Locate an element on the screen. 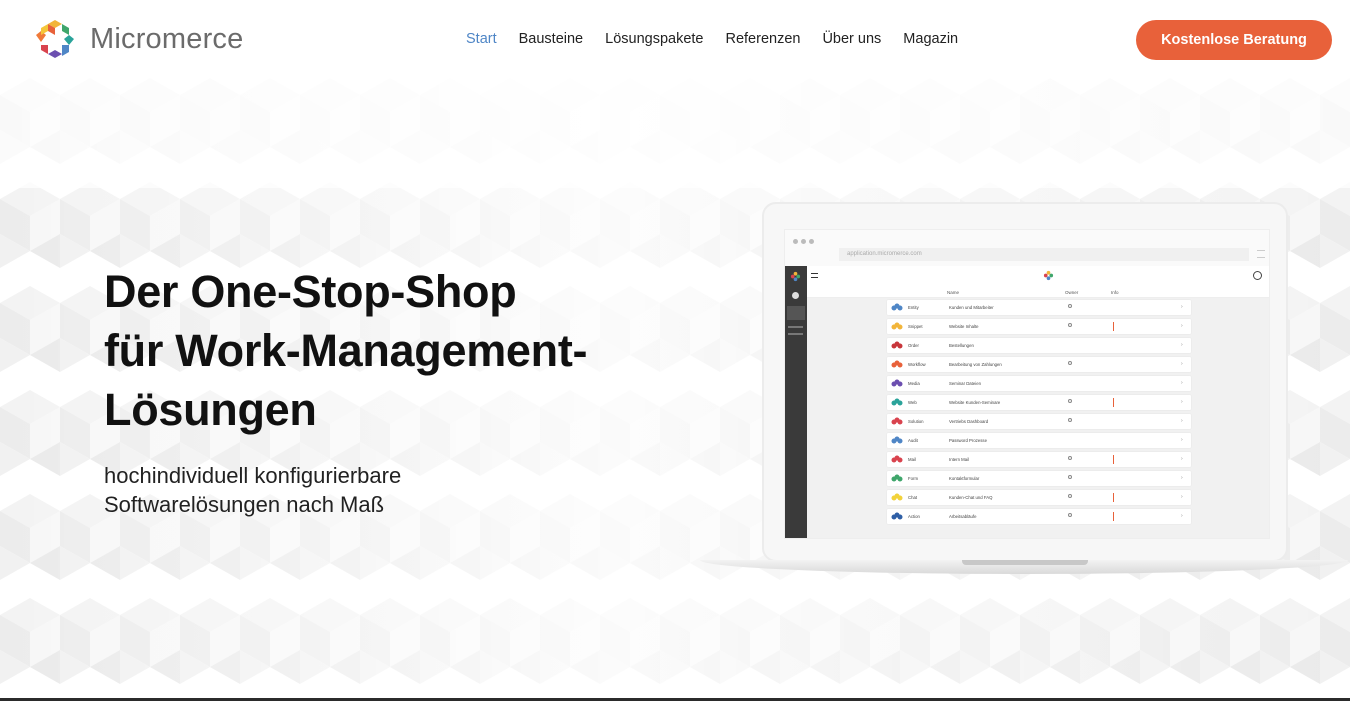 The width and height of the screenshot is (1350, 701). browser-menu-icon is located at coordinates (1261, 254).